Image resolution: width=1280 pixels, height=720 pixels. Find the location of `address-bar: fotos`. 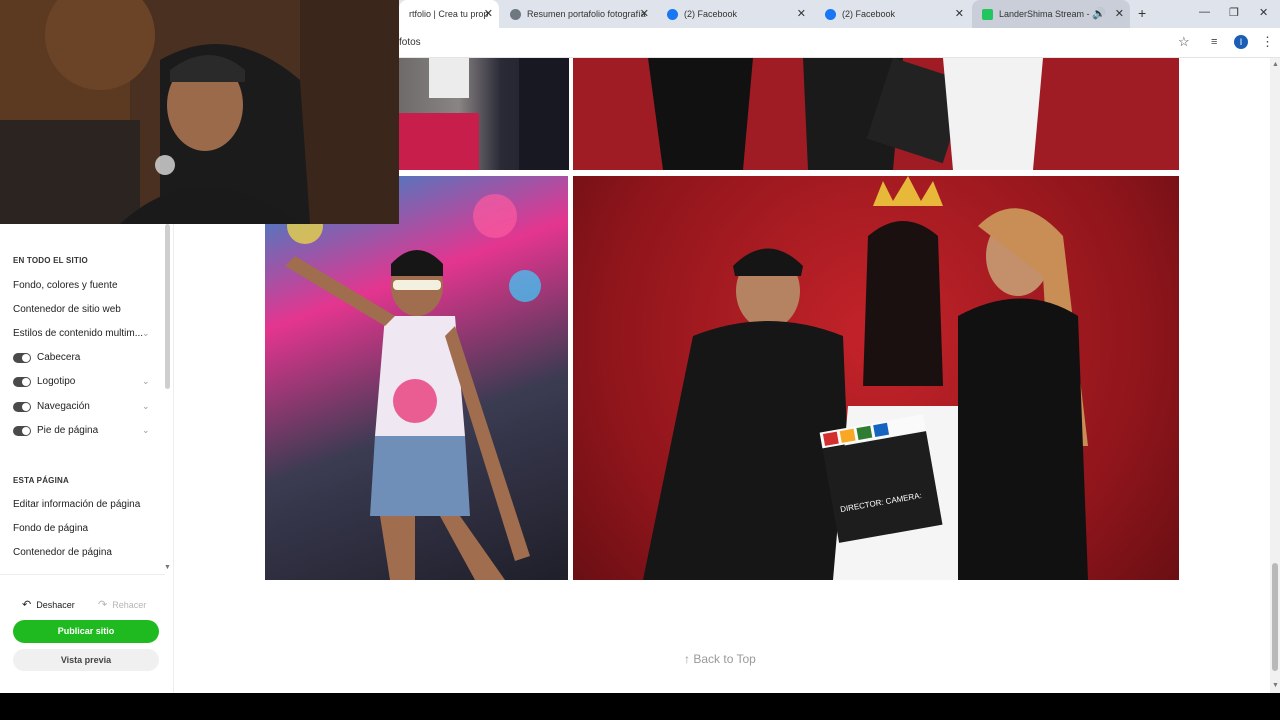

address-bar: fotos is located at coordinates (410, 43).